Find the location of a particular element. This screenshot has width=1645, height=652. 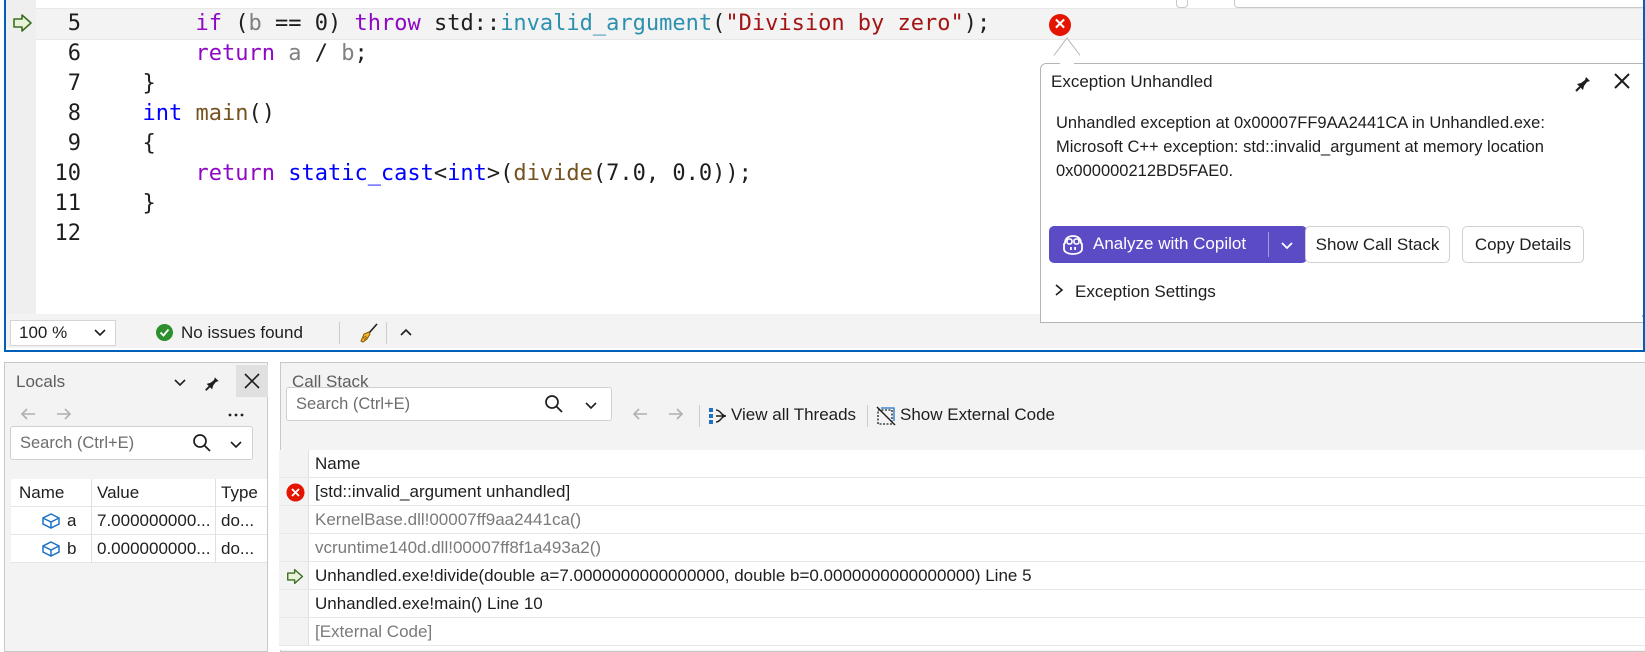

call-stack-frame: Unhandled.exe!main() Line 10 is located at coordinates (962, 604).